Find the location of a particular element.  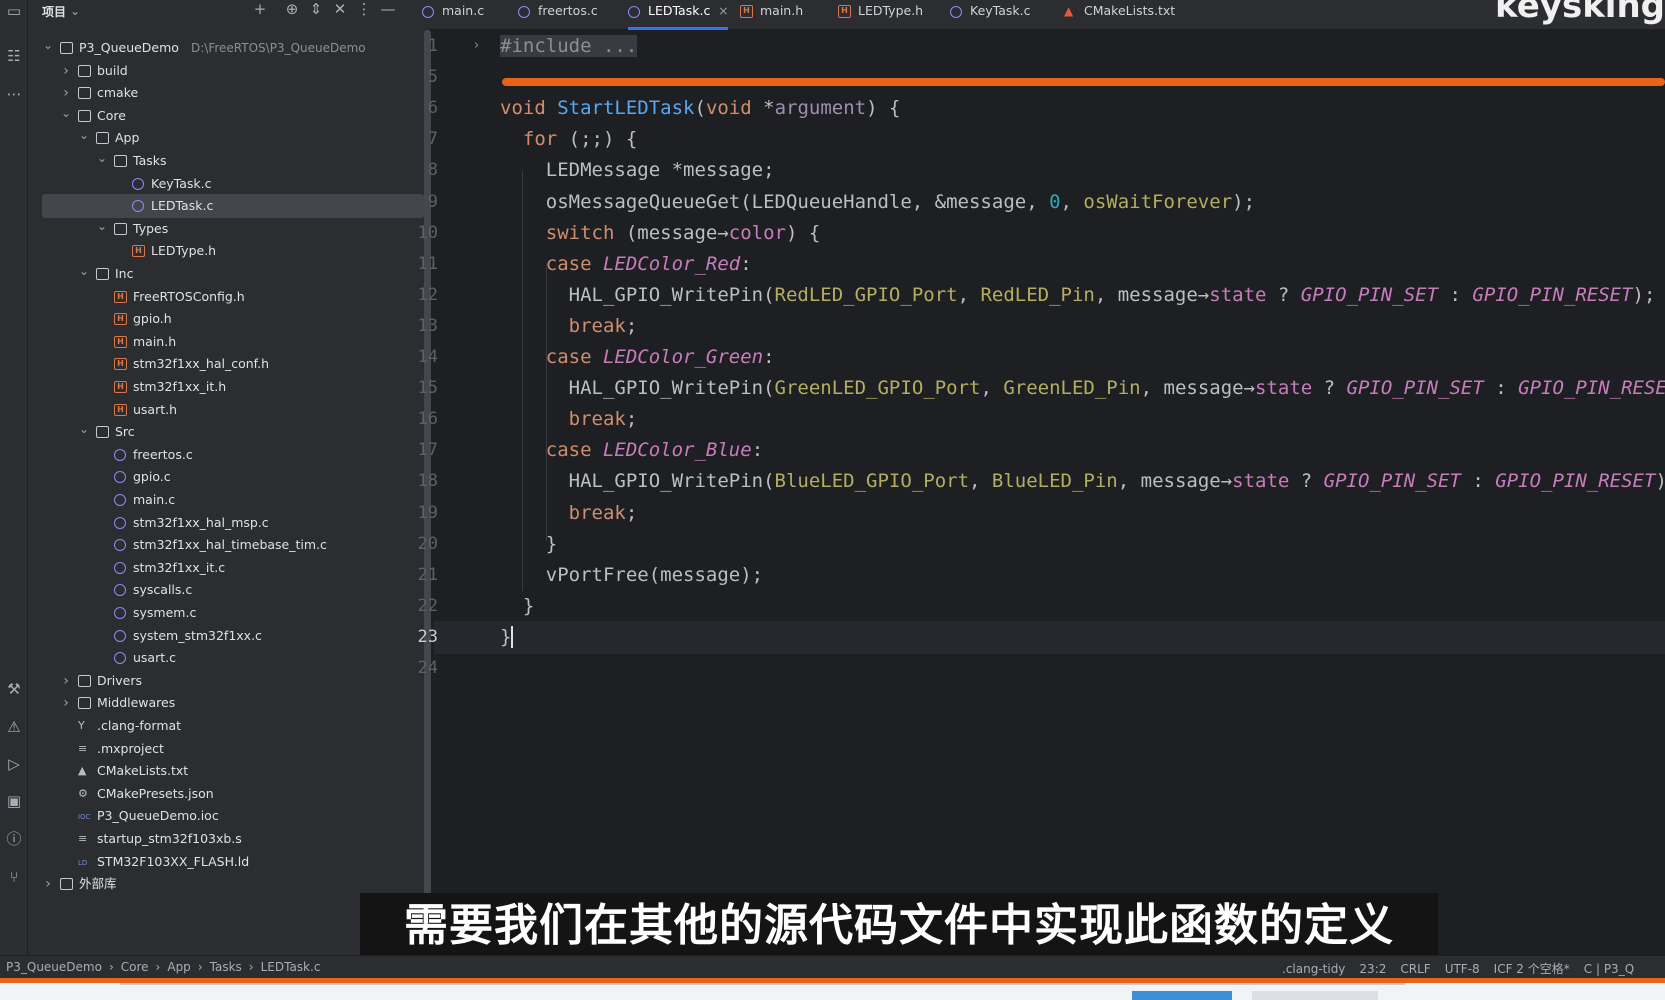

tab-cmakelists-txt: ▲ CMakeLists.txt is located at coordinates (1119, 15).